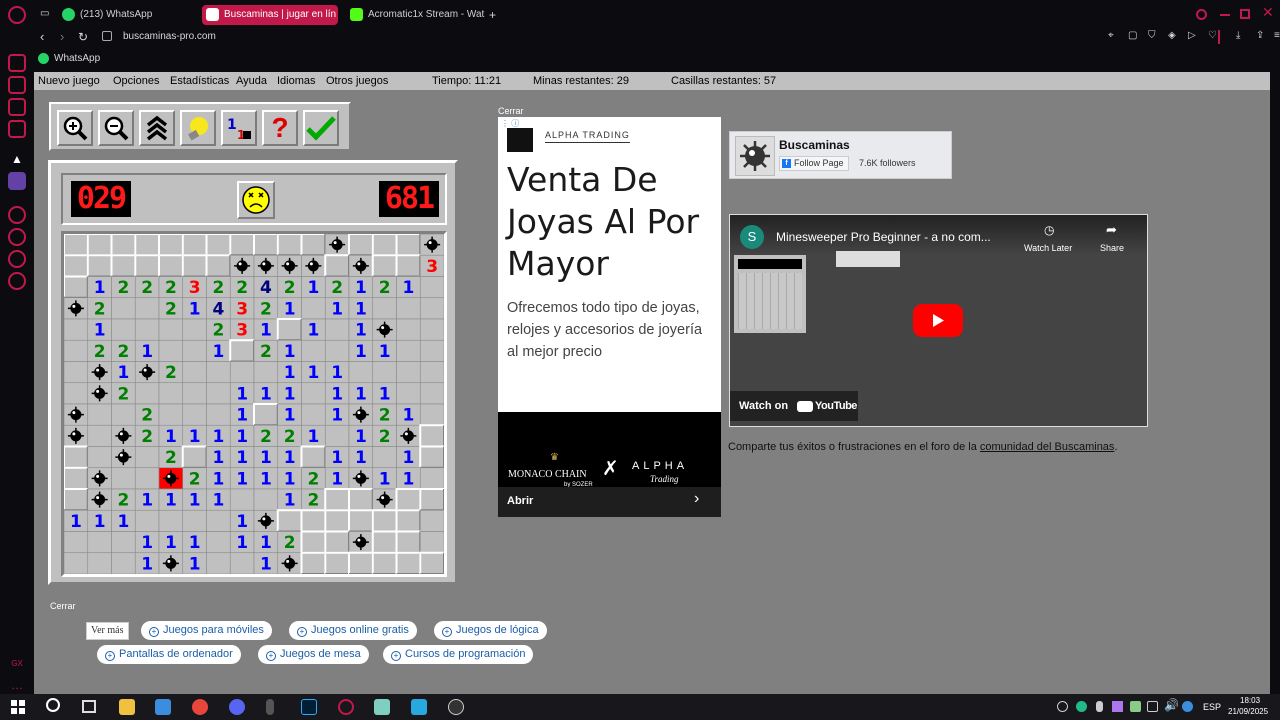 This screenshot has width=1280, height=720. I want to click on opera-gx-icon, so click(346, 707).